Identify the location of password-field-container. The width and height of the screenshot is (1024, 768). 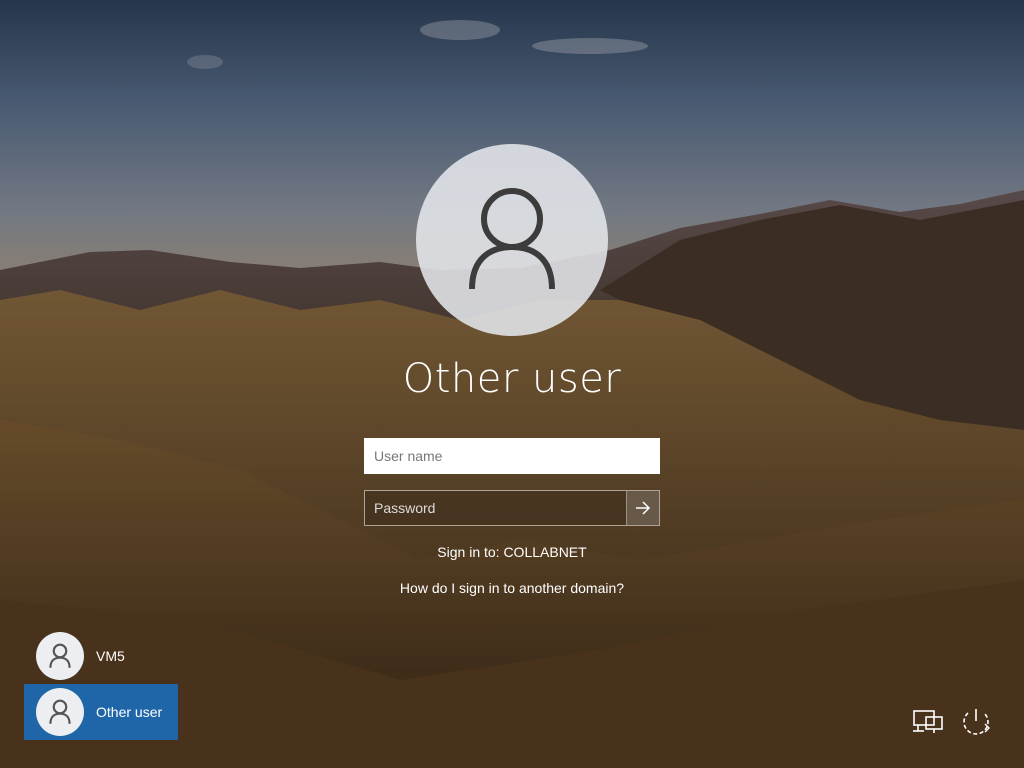
(512, 508).